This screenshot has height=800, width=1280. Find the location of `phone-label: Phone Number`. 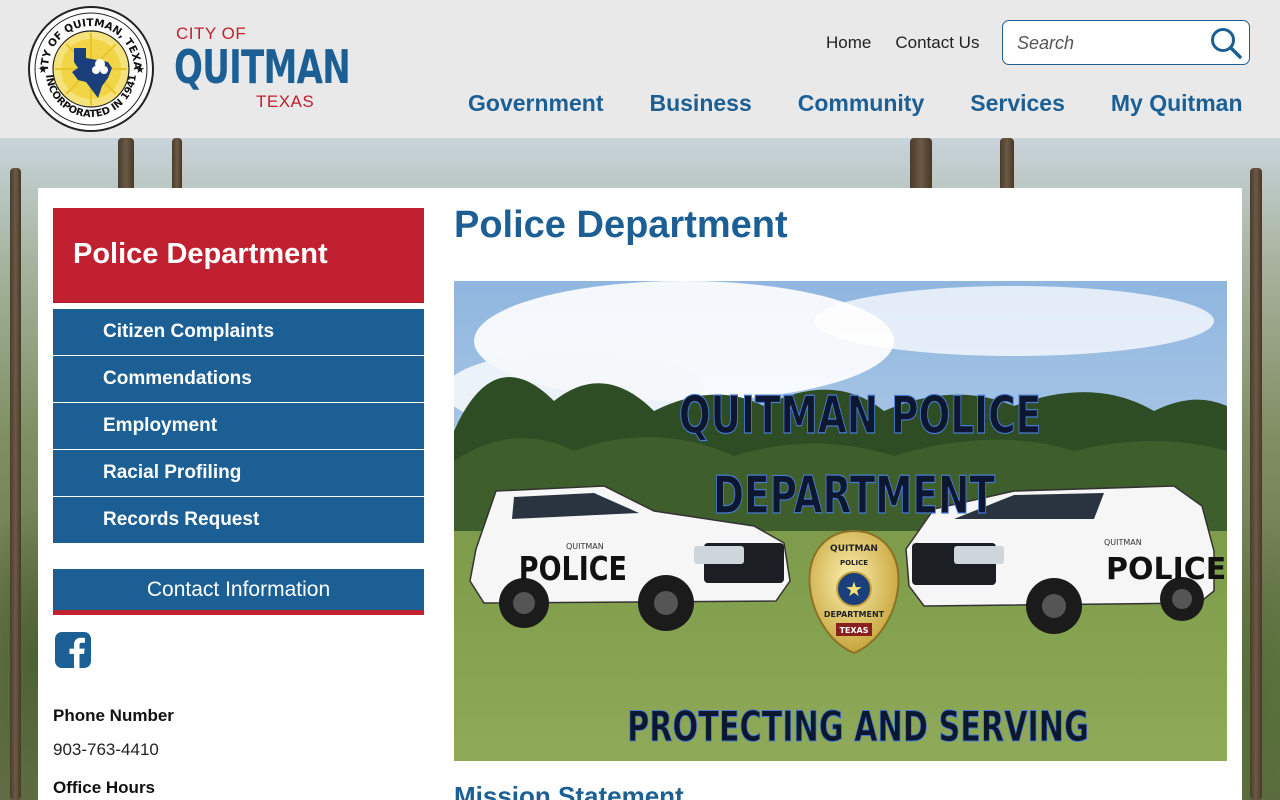

phone-label: Phone Number is located at coordinates (113, 715).